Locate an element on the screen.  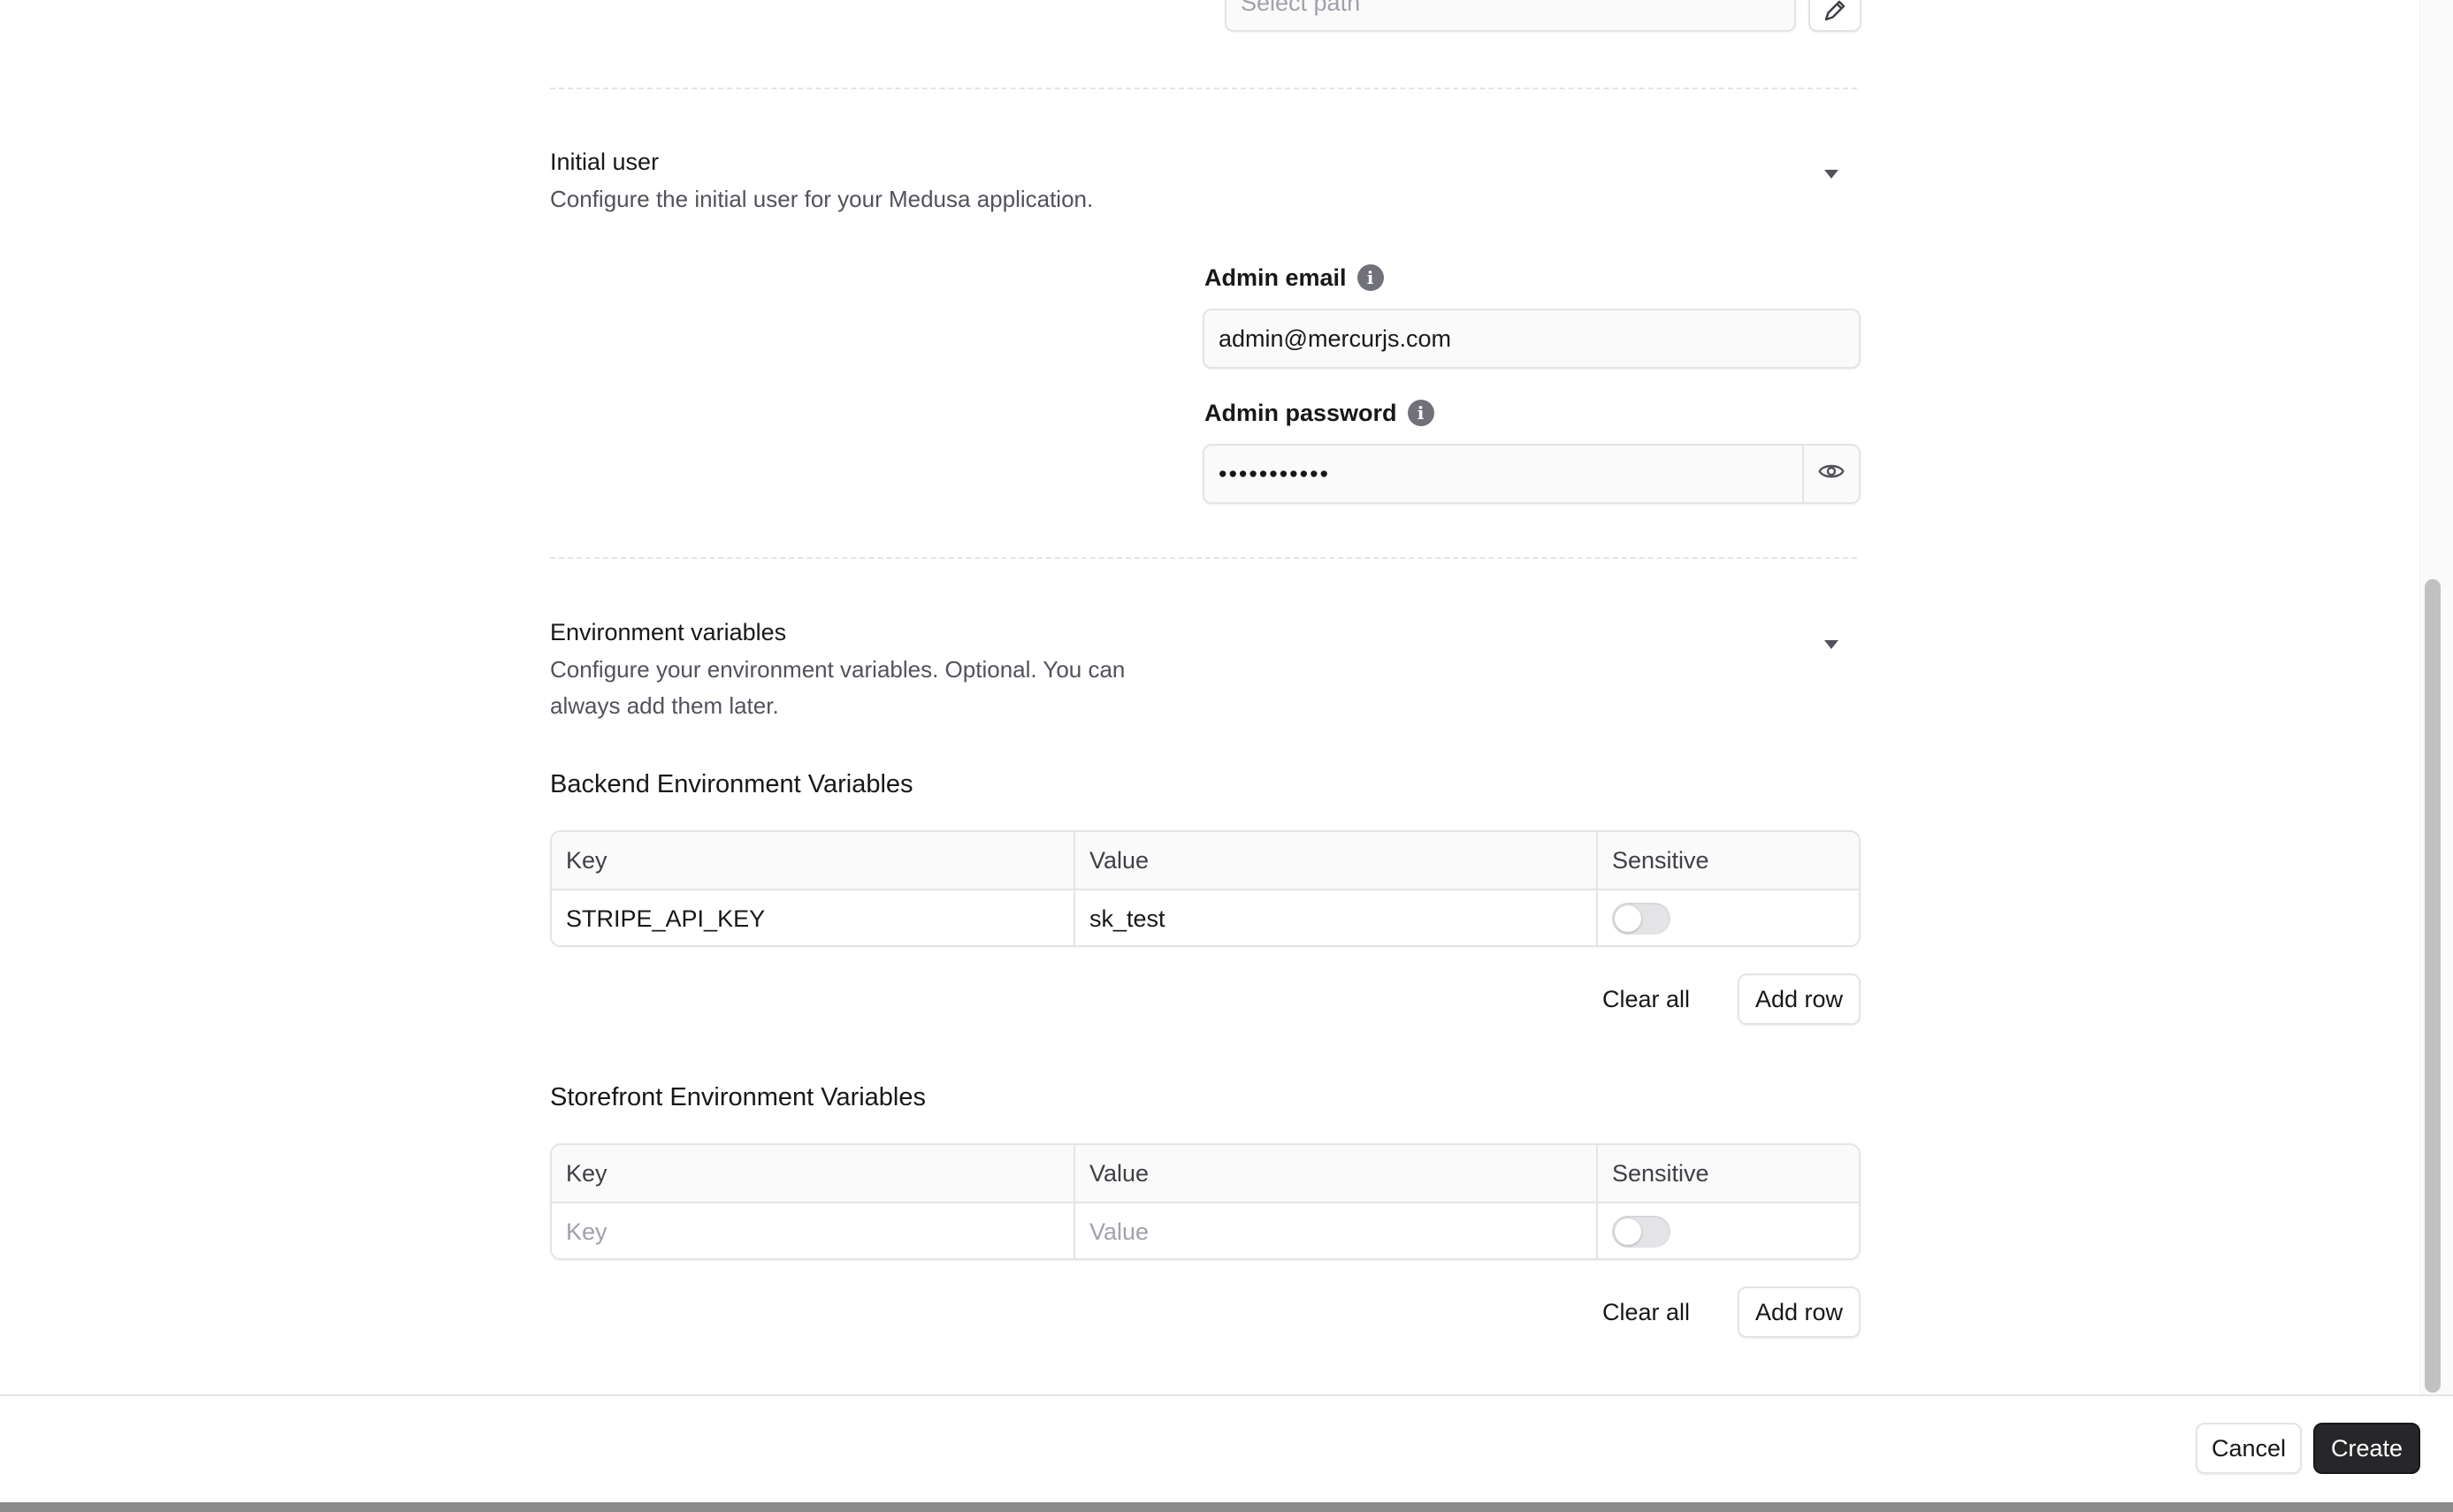
create-button: Create is located at coordinates (2367, 1448).